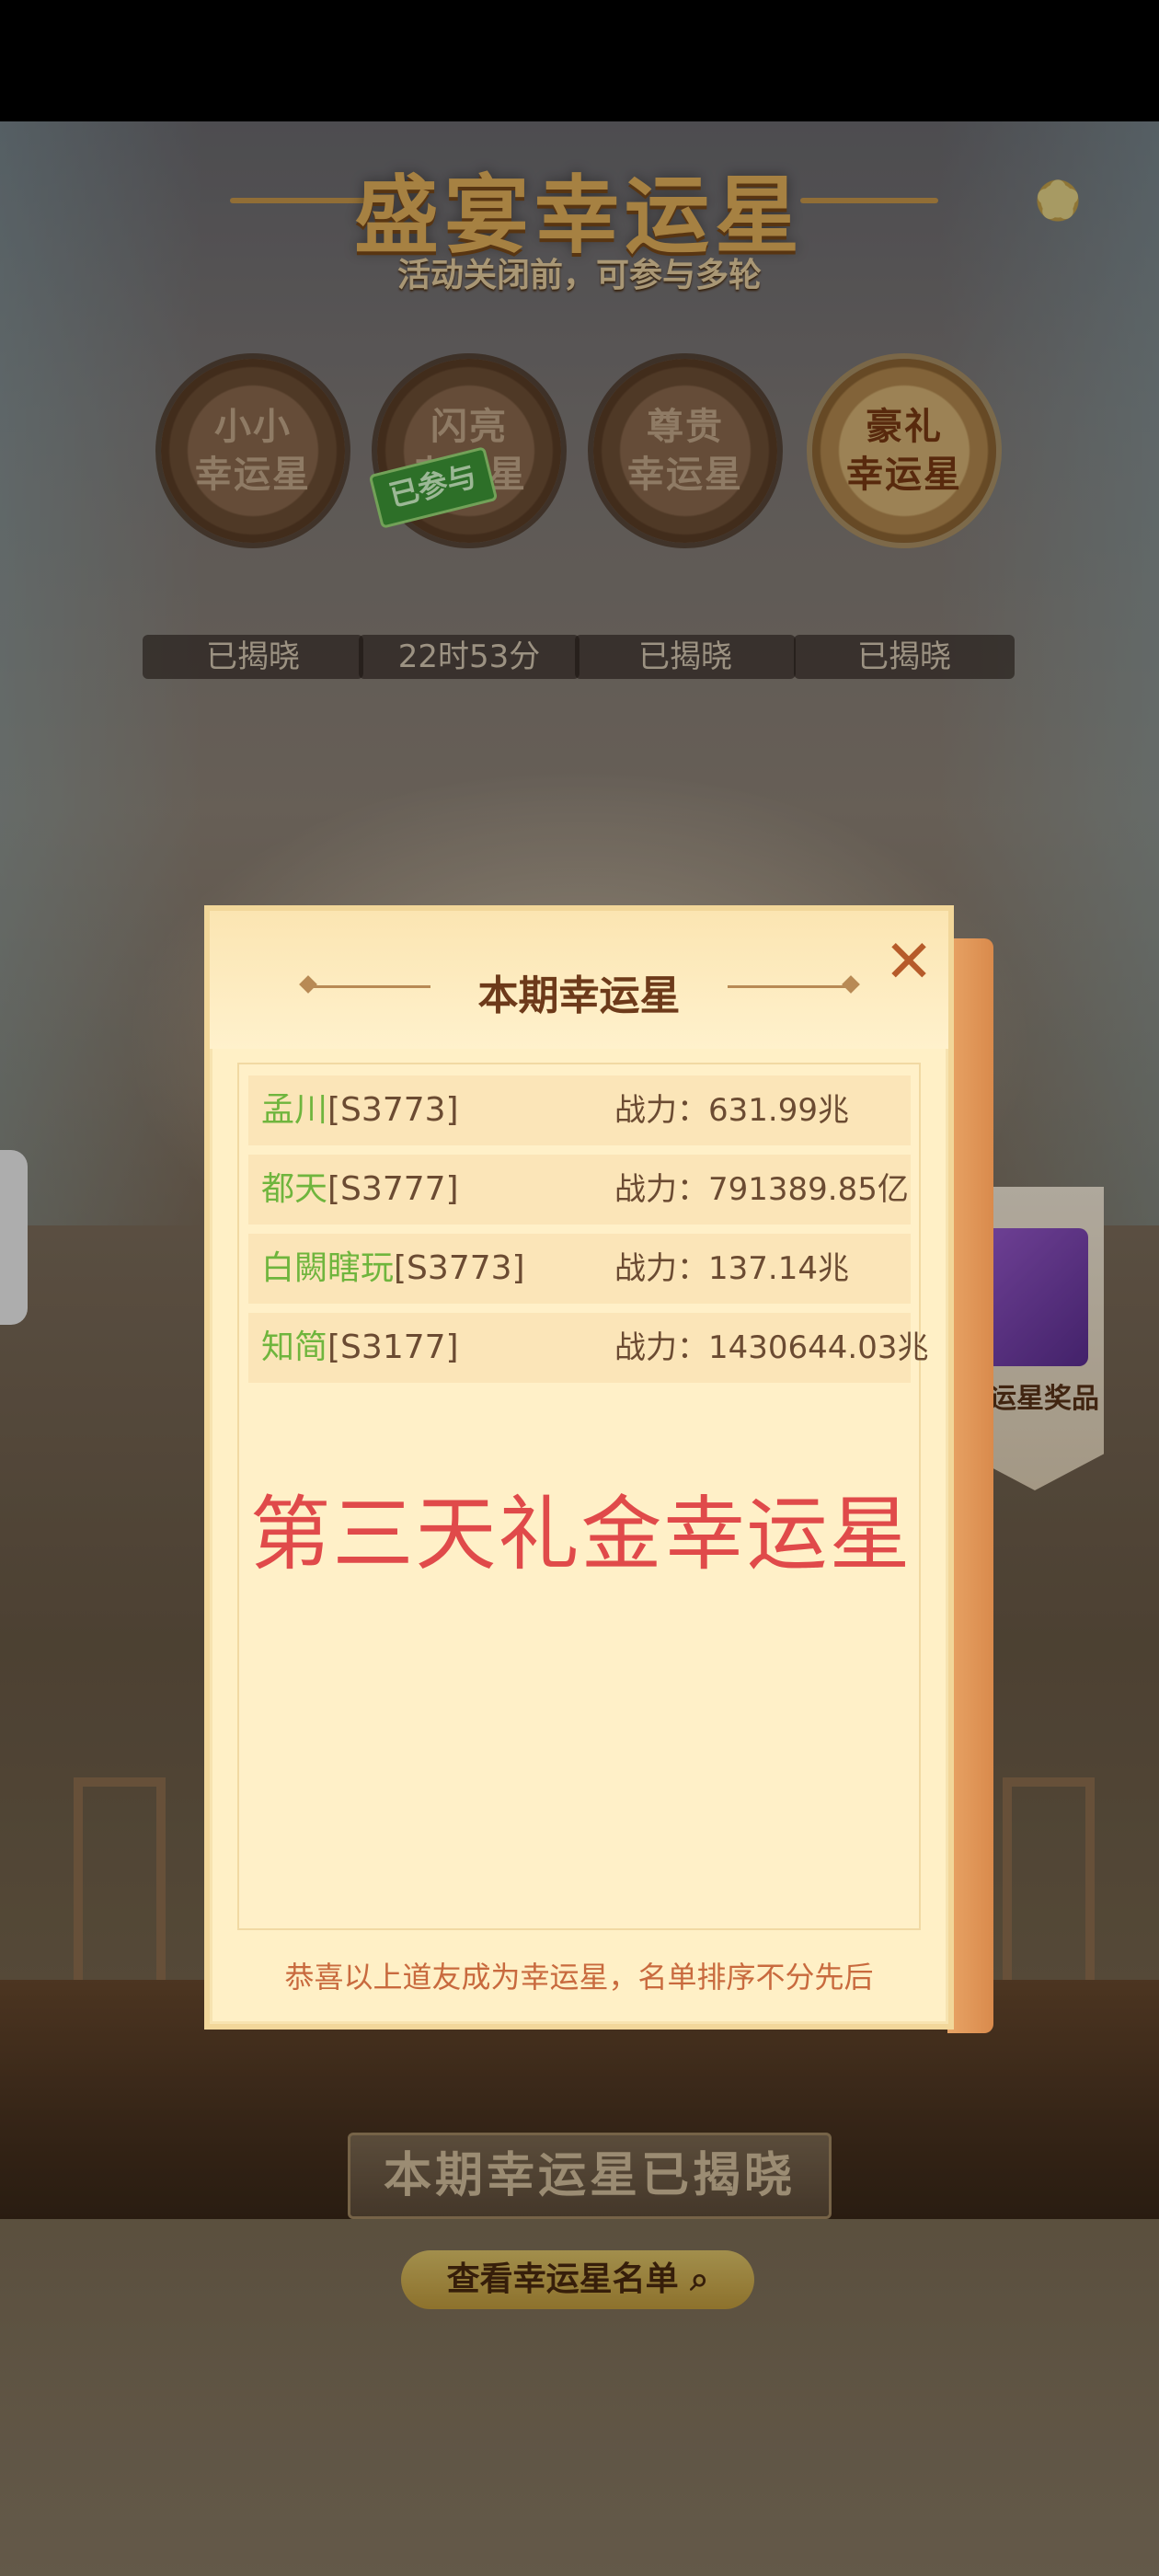 The width and height of the screenshot is (1159, 2576). Describe the element at coordinates (328, 1268) in the screenshot. I see `winner-name: 白闕瞎玩` at that location.